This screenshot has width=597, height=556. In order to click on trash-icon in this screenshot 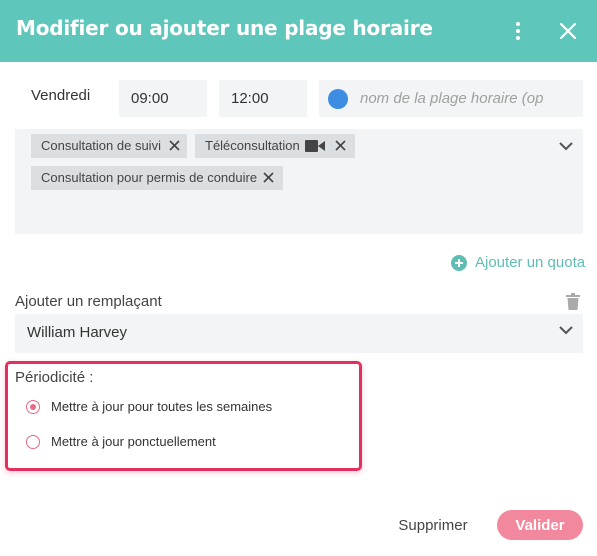, I will do `click(573, 301)`.